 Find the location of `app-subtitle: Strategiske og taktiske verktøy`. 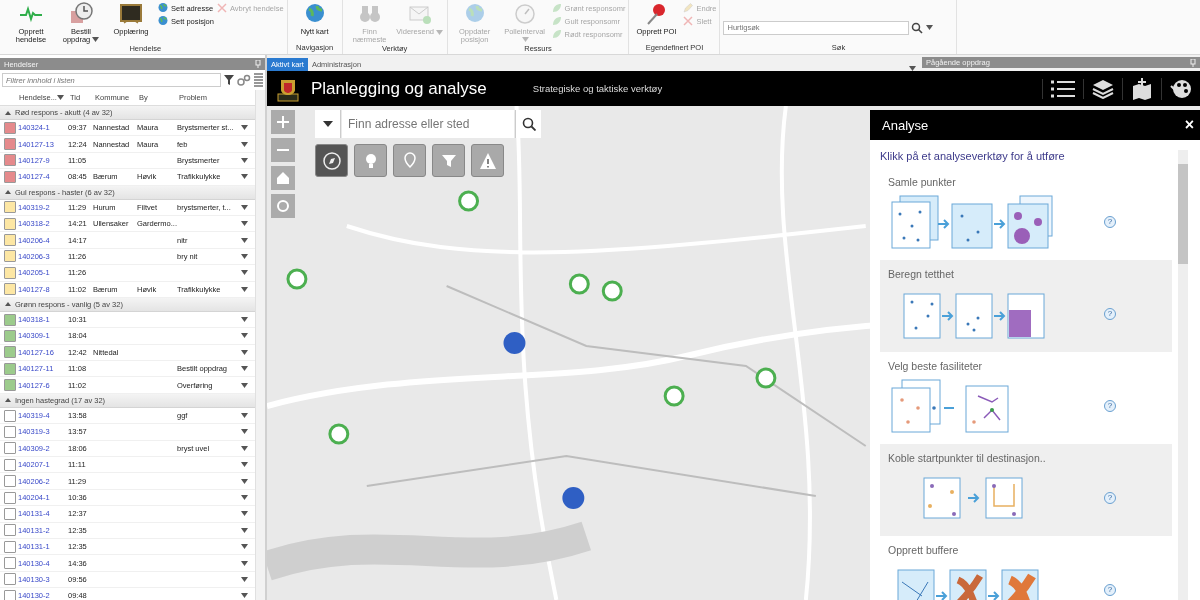

app-subtitle: Strategiske og taktiske verktøy is located at coordinates (597, 88).